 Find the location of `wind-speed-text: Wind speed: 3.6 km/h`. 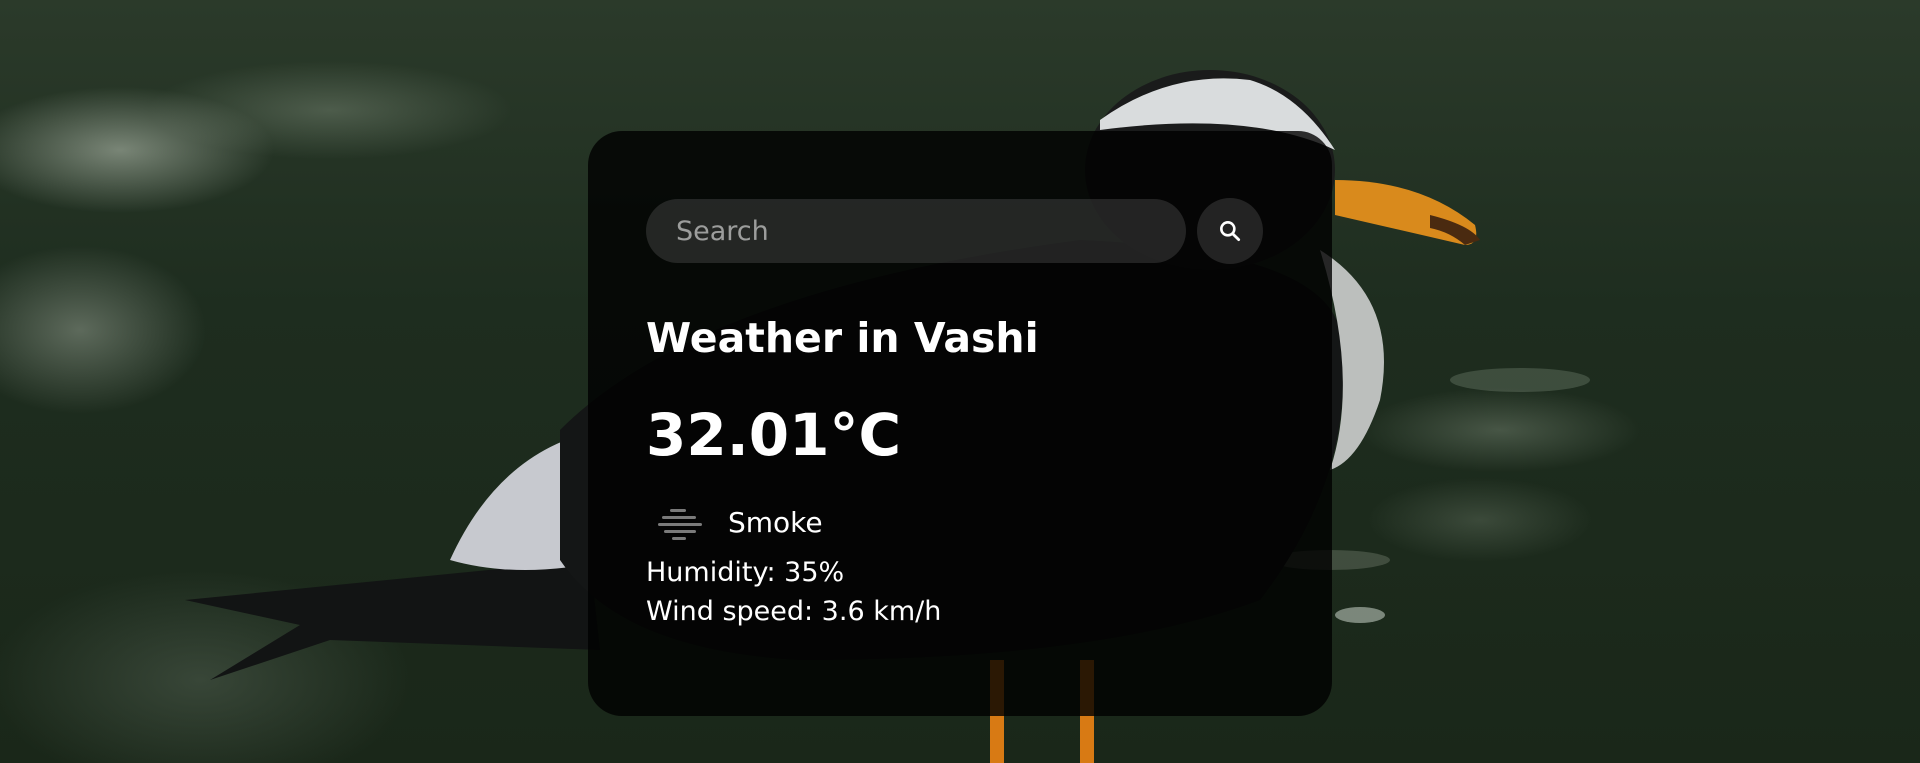

wind-speed-text: Wind speed: 3.6 km/h is located at coordinates (794, 611).